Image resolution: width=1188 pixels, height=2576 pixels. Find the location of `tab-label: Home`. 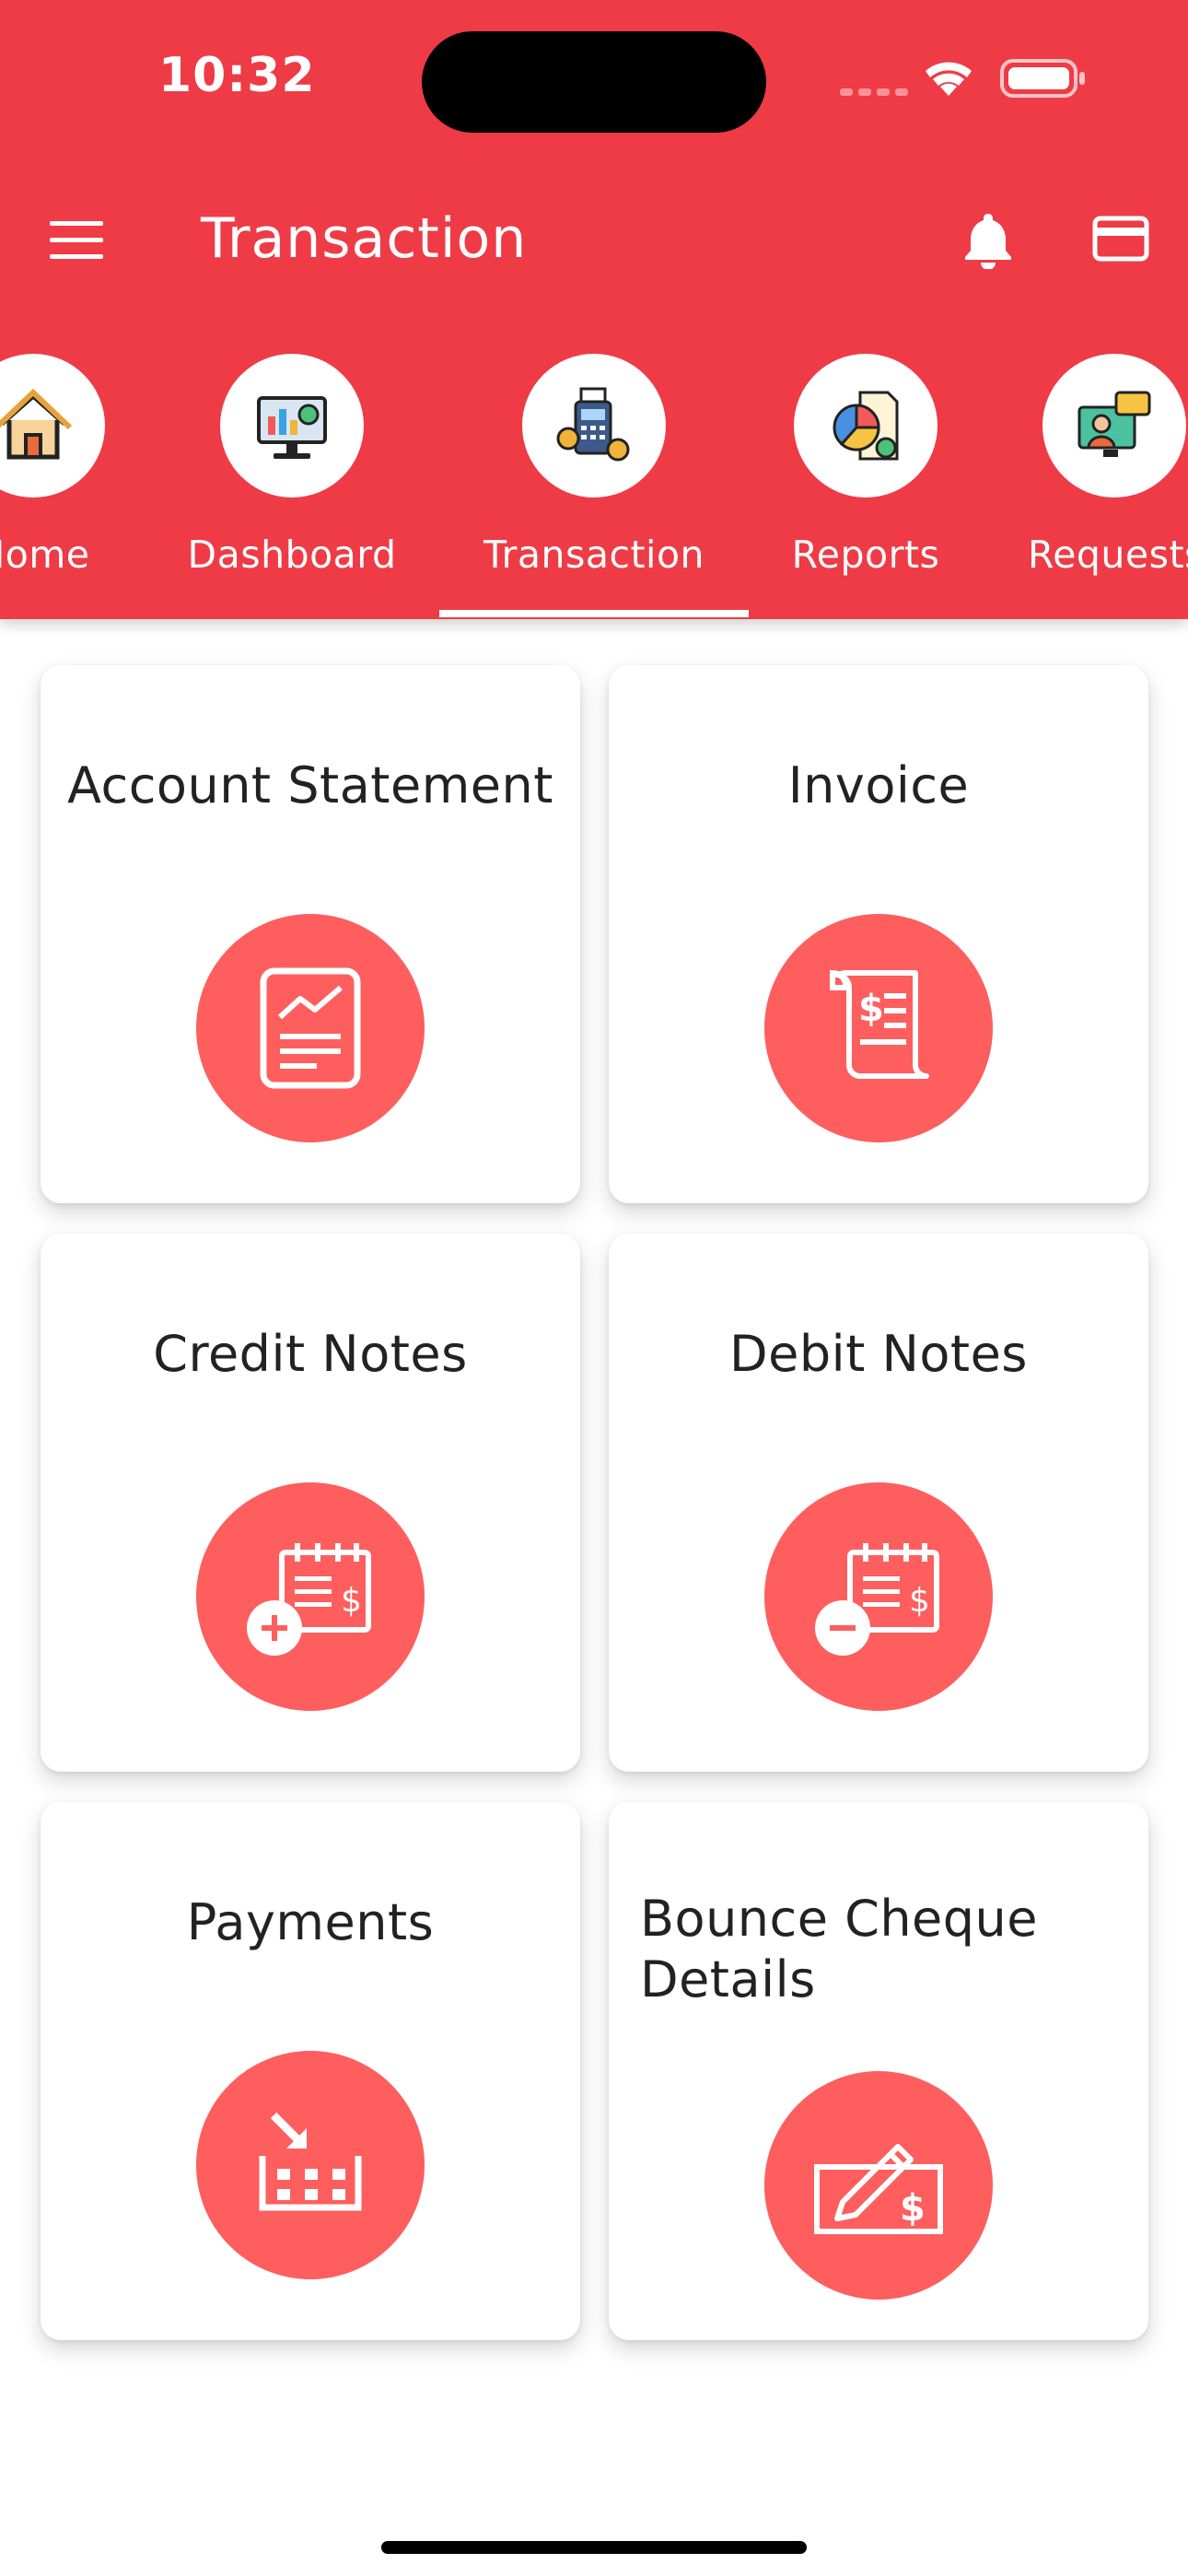

tab-label: Home is located at coordinates (45, 555).